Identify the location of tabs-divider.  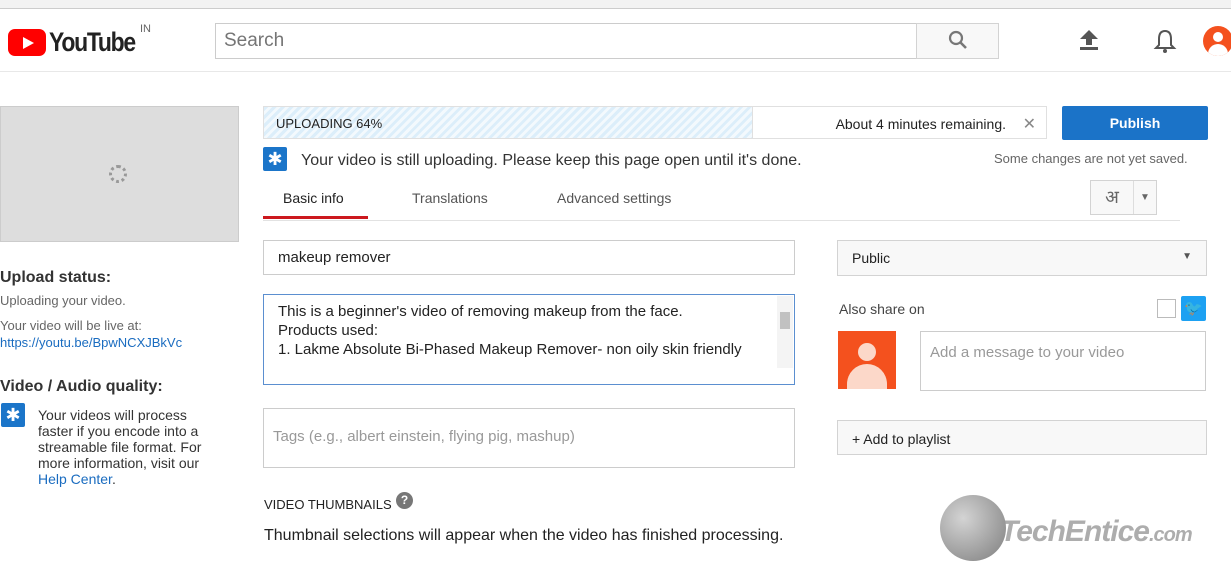
(721, 220).